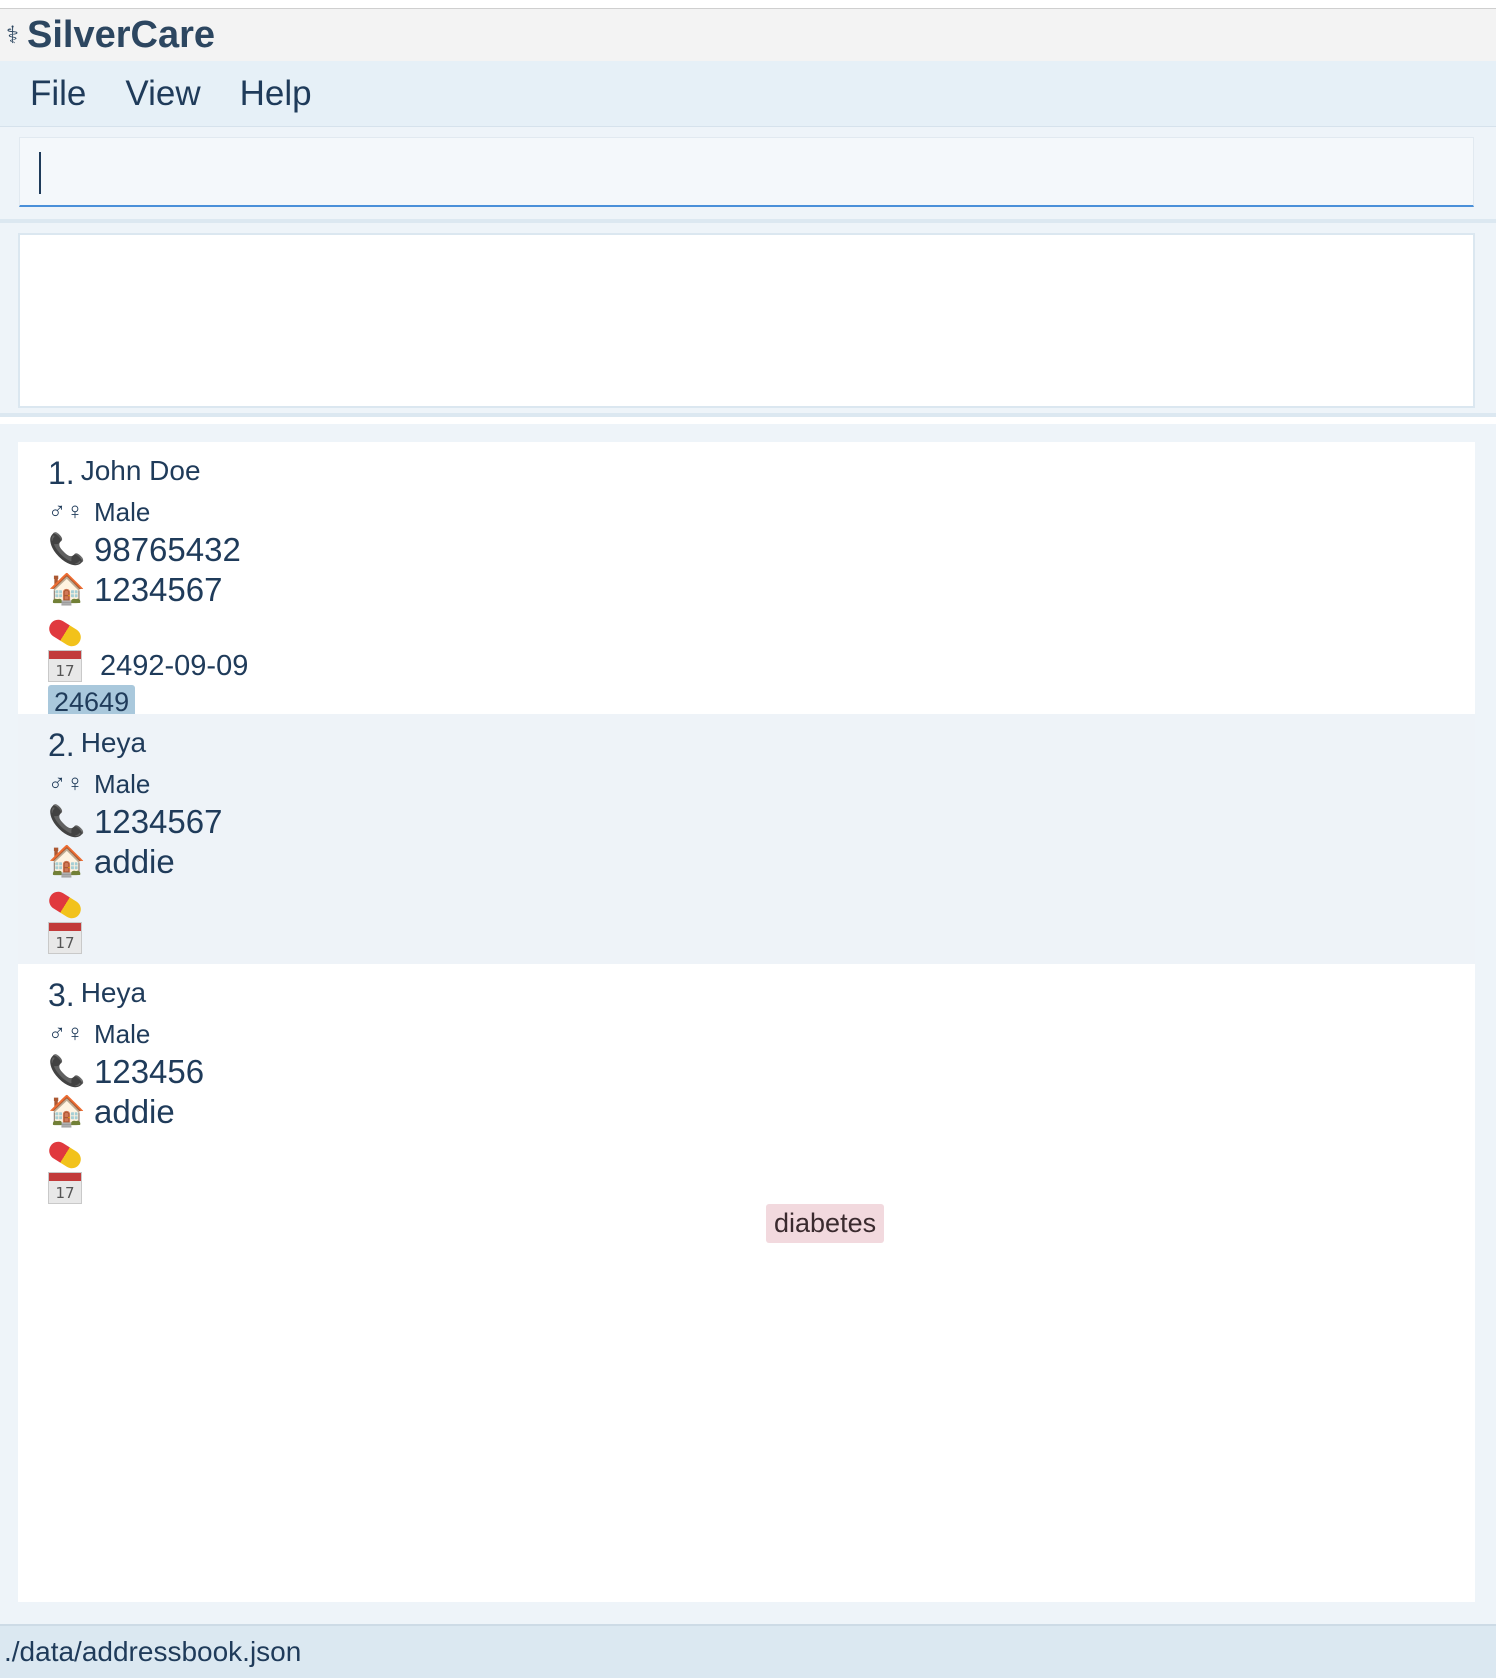  Describe the element at coordinates (120, 34) in the screenshot. I see `app-title: SilverCare` at that location.